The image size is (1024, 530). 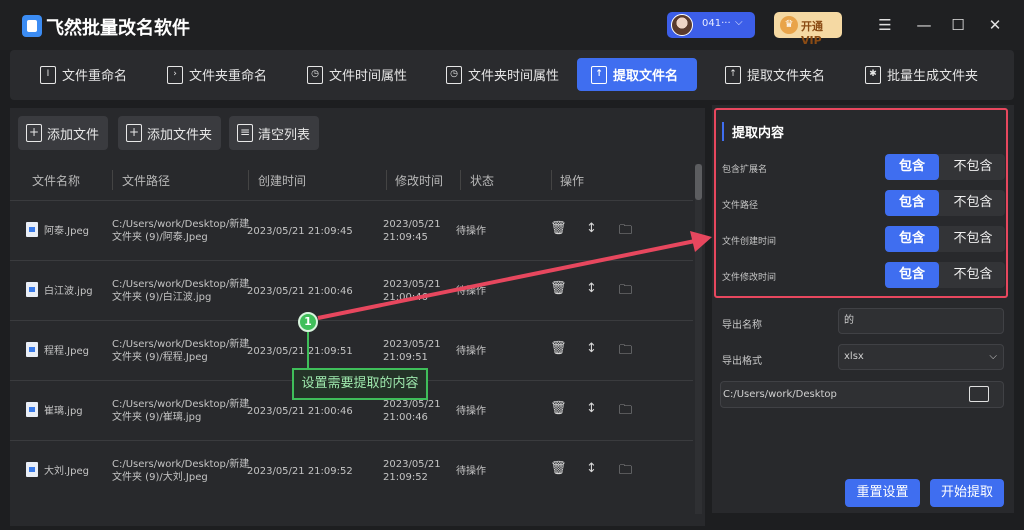 I want to click on callout-connector, so click(x=308, y=351).